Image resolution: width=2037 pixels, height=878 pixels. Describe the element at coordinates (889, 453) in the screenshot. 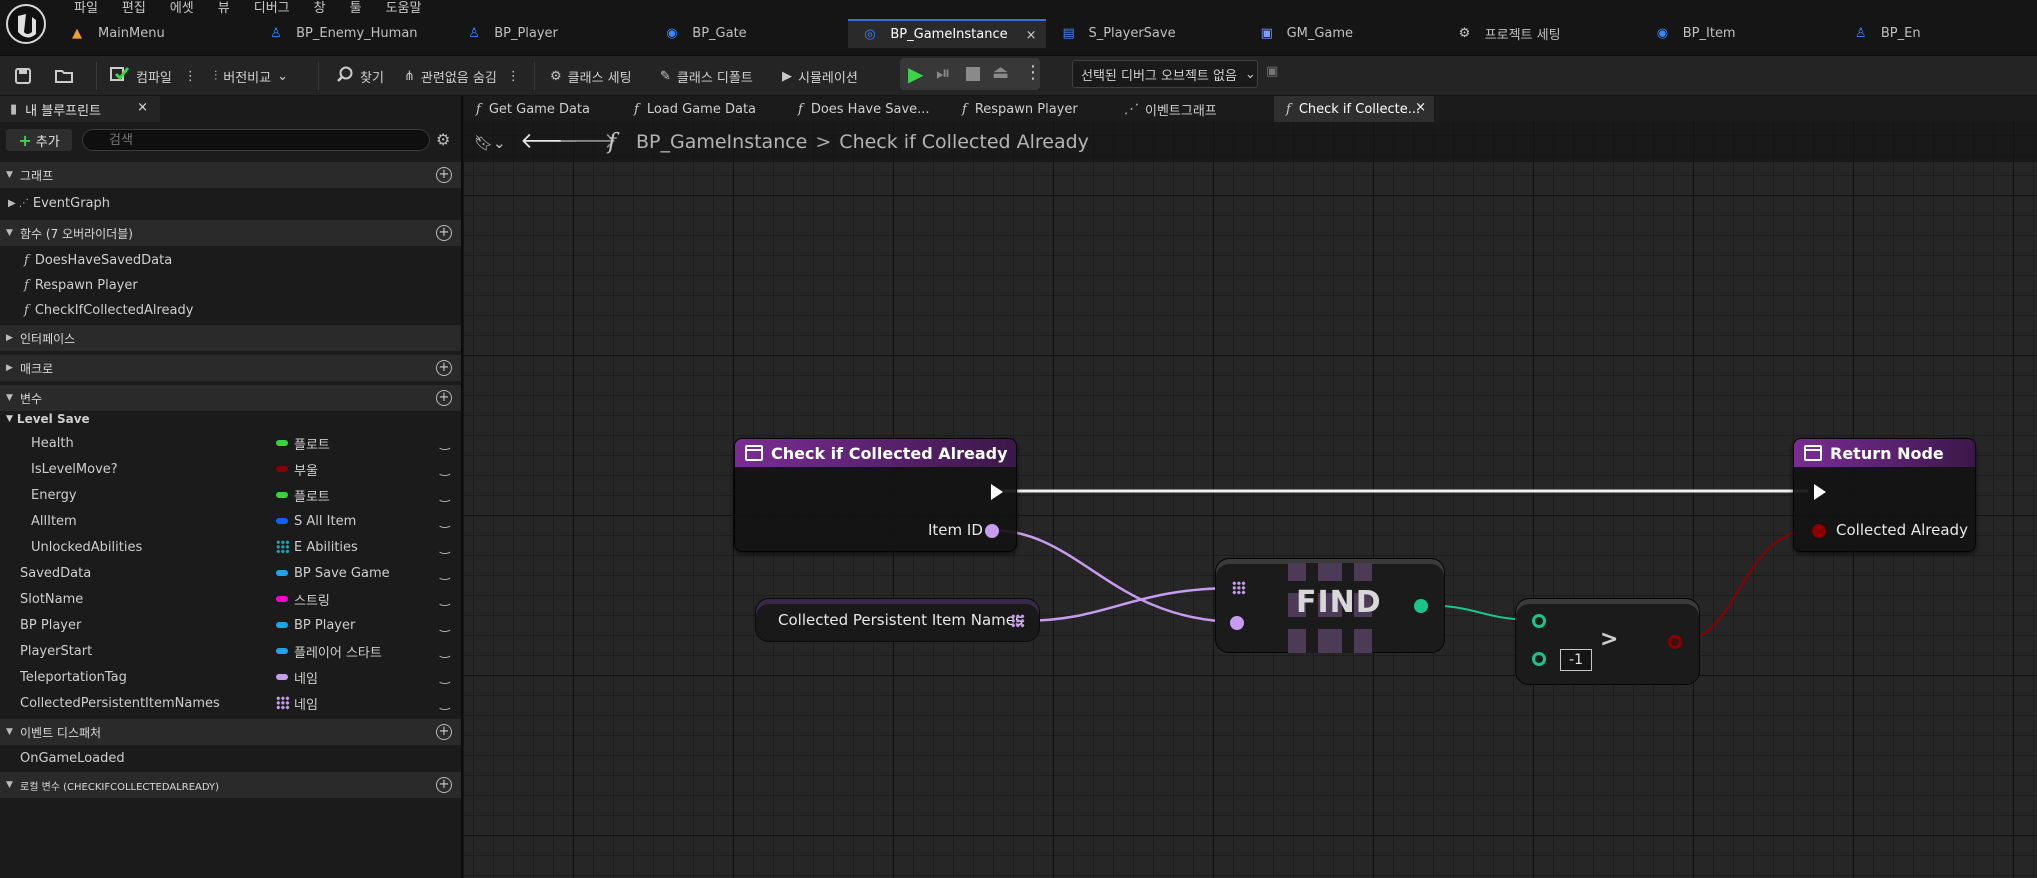

I see `function-entry-title: Check if Collected Already` at that location.